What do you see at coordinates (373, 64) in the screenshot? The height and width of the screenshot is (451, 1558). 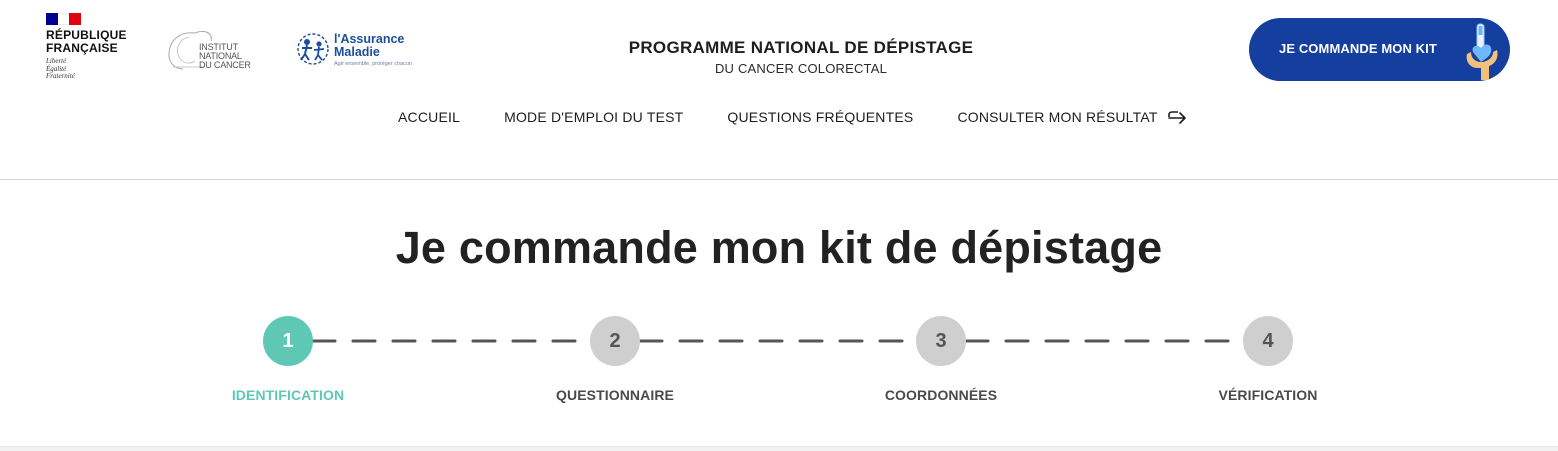 I see `assurance-maladie-tagline: Agir ensemble, protéger chacun` at bounding box center [373, 64].